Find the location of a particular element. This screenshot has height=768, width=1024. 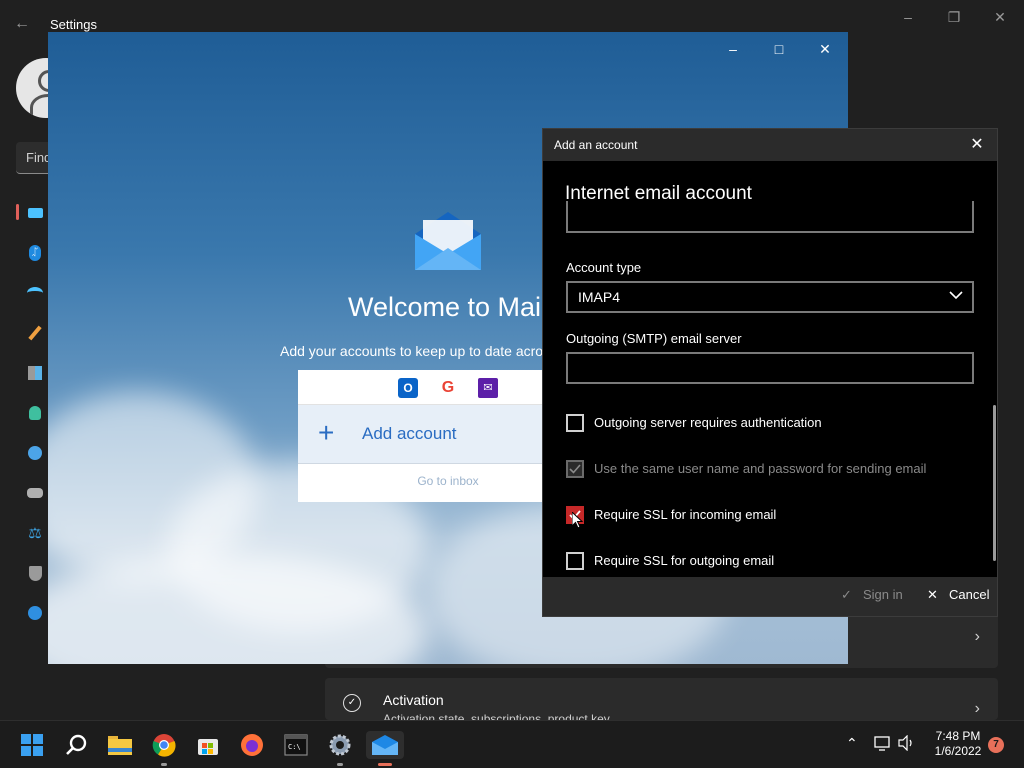

taskbar: C:\ ⌃ 7:48 PM 1/6/2022 7 is located at coordinates (512, 744).